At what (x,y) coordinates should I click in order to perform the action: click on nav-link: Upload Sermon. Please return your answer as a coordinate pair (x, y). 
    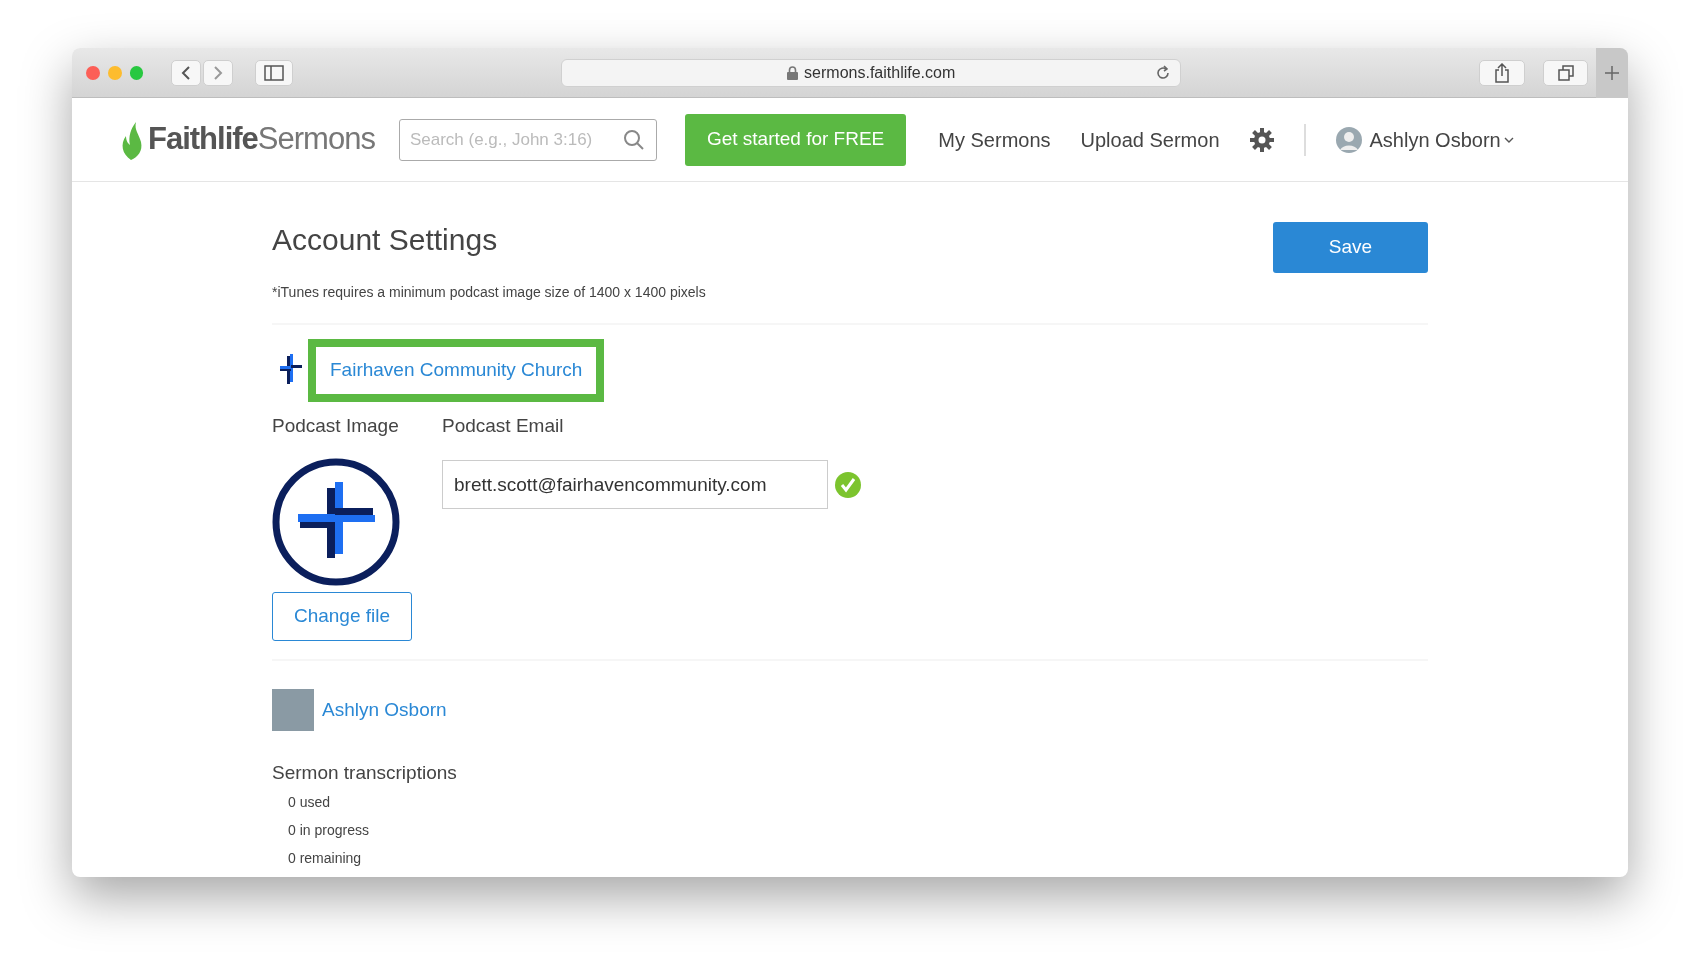
    Looking at the image, I should click on (1150, 139).